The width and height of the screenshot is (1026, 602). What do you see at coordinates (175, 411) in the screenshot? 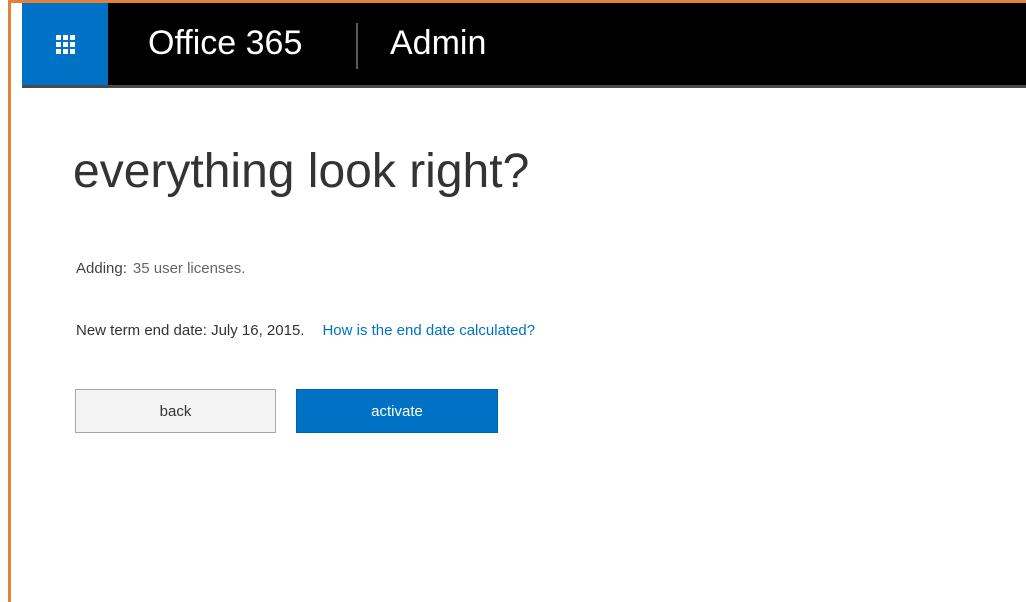
I see `back-button: back` at bounding box center [175, 411].